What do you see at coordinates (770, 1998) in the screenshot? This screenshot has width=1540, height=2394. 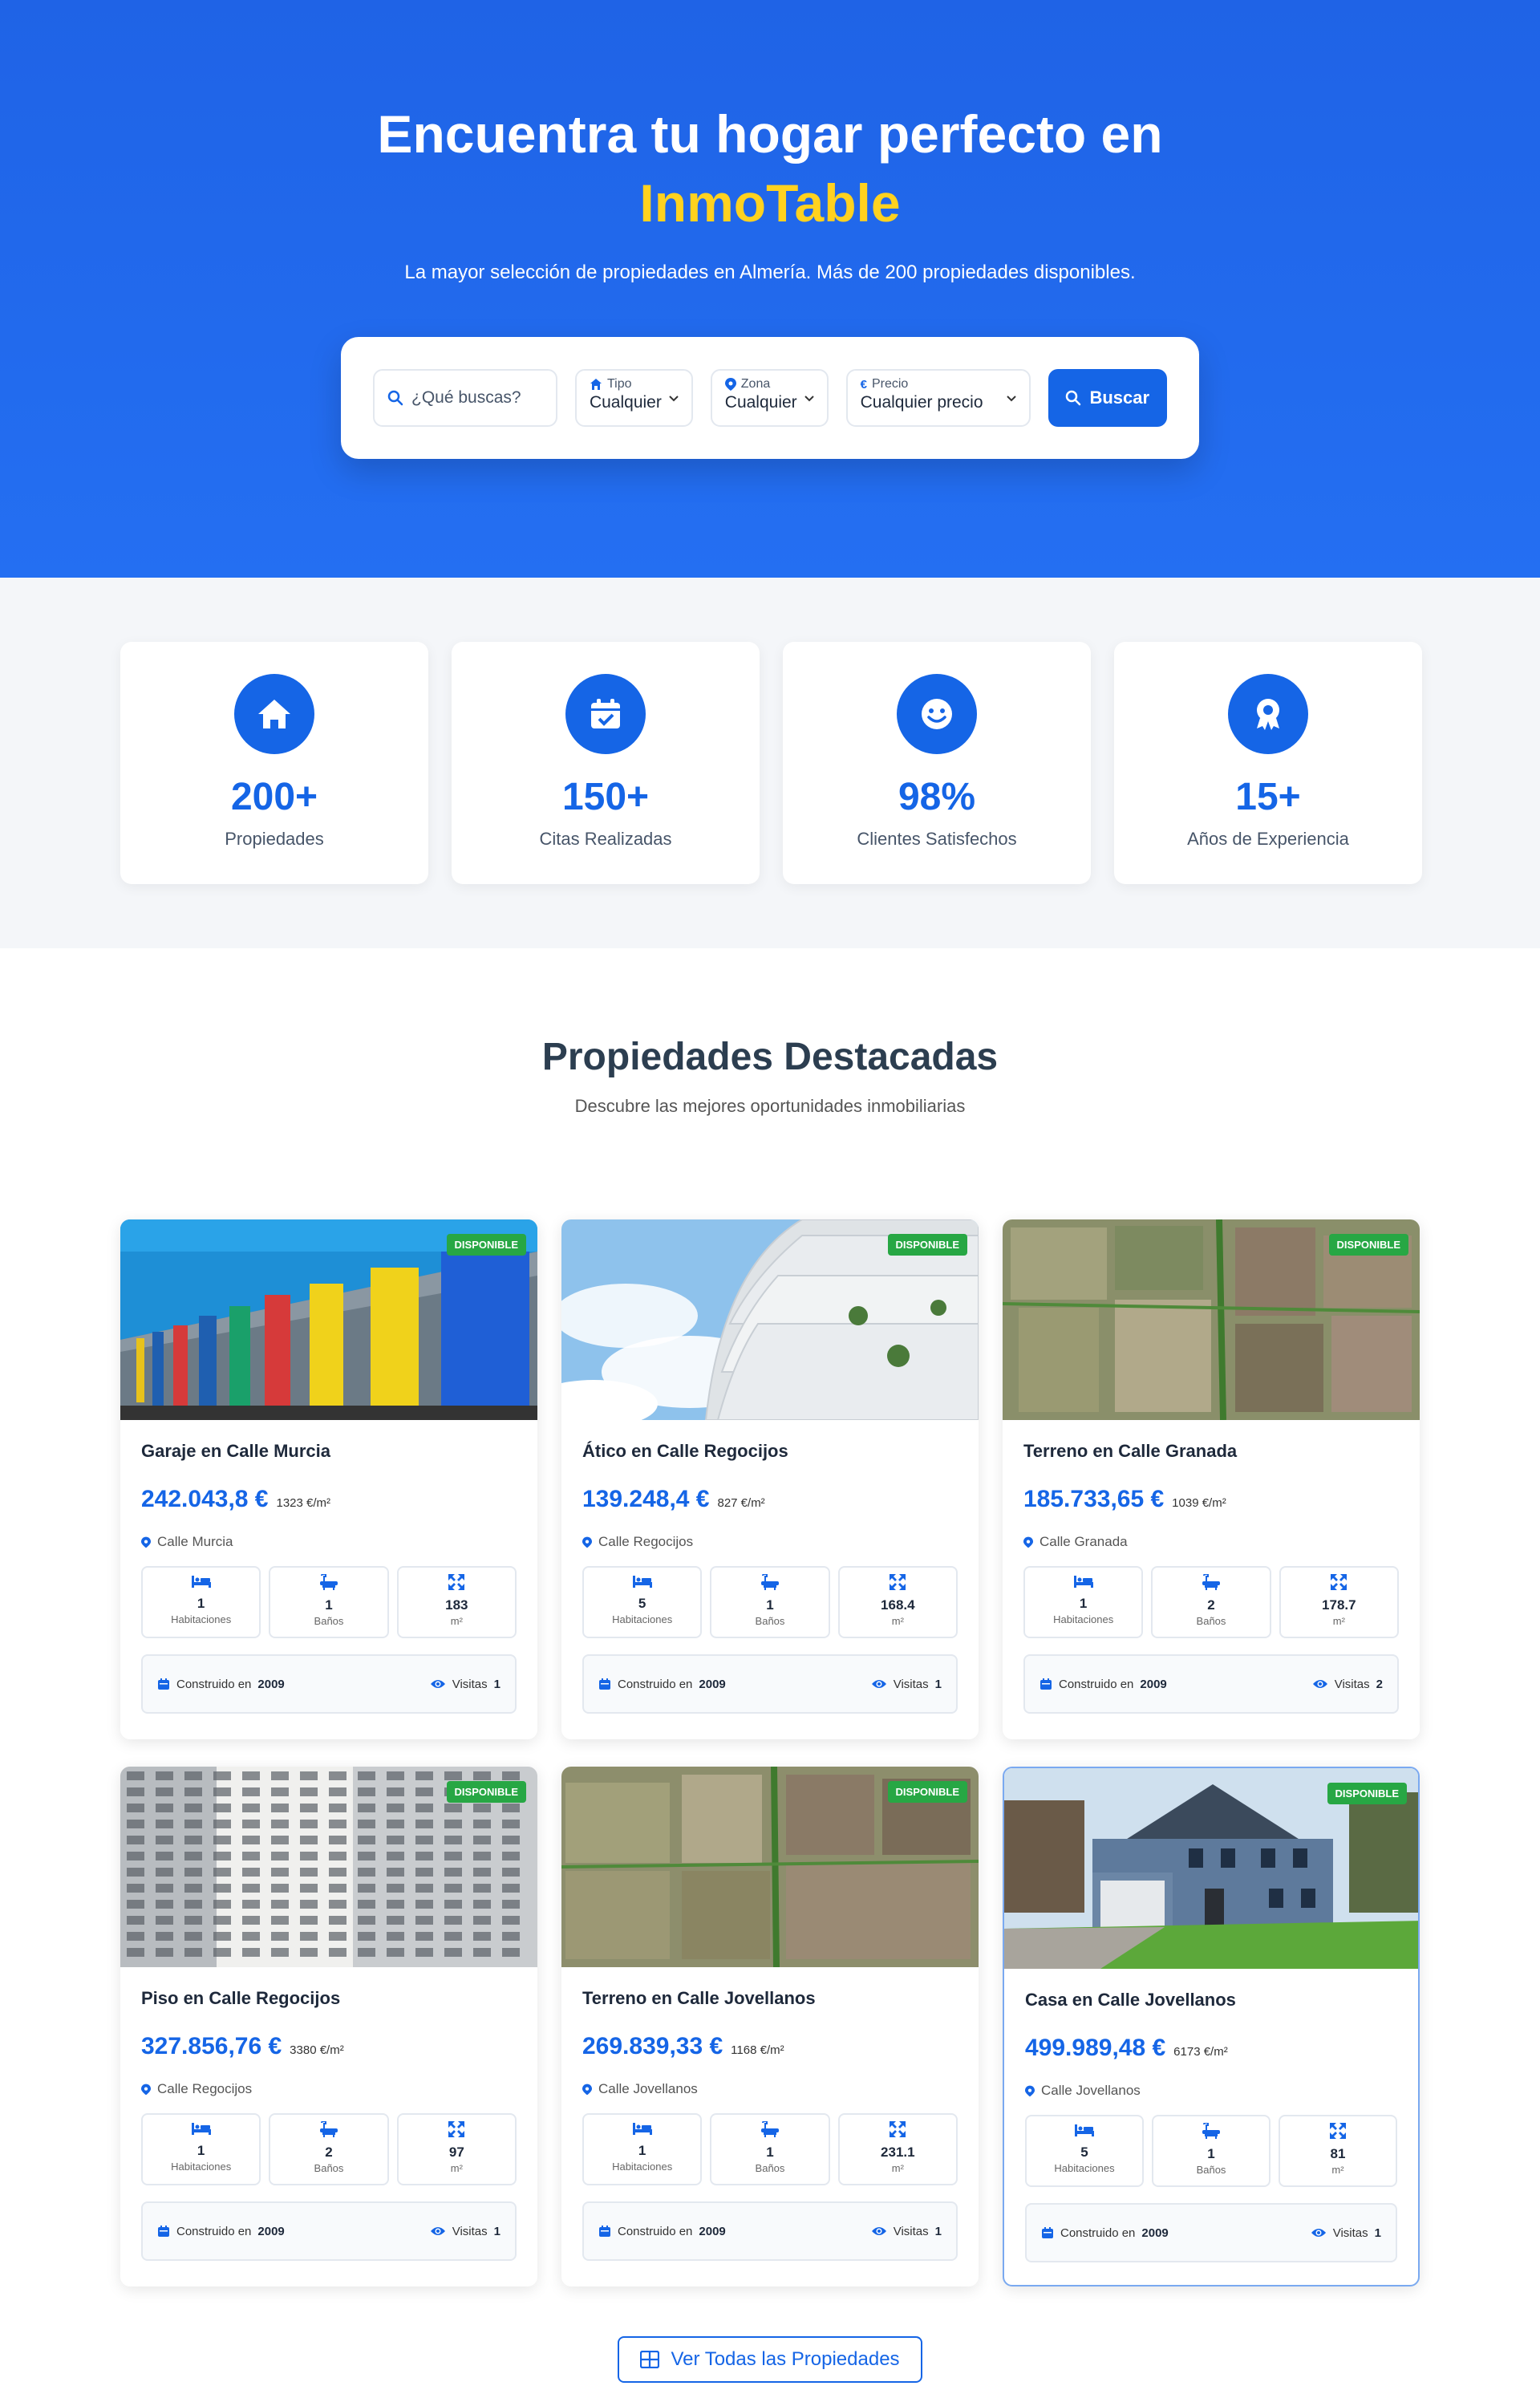 I see `property-title: Terreno en Calle Jovellanos` at bounding box center [770, 1998].